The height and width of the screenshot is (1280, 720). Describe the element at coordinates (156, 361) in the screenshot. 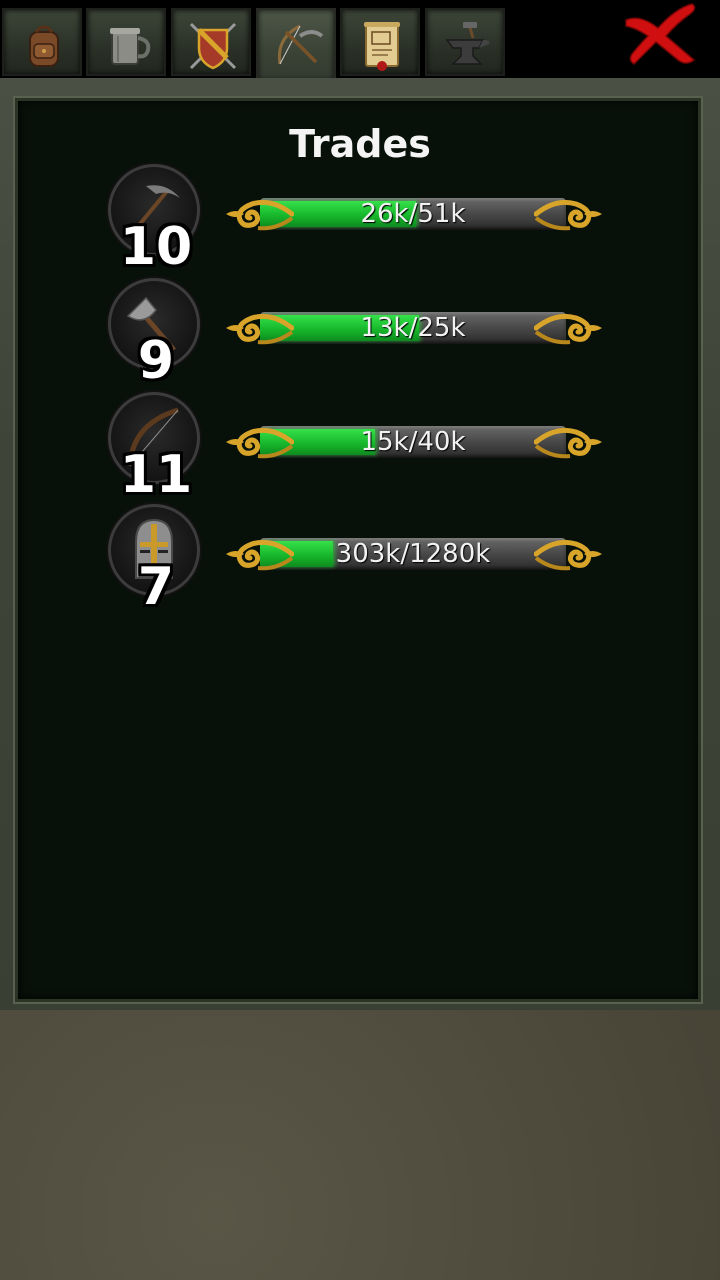

I see `trade-level: 9` at that location.